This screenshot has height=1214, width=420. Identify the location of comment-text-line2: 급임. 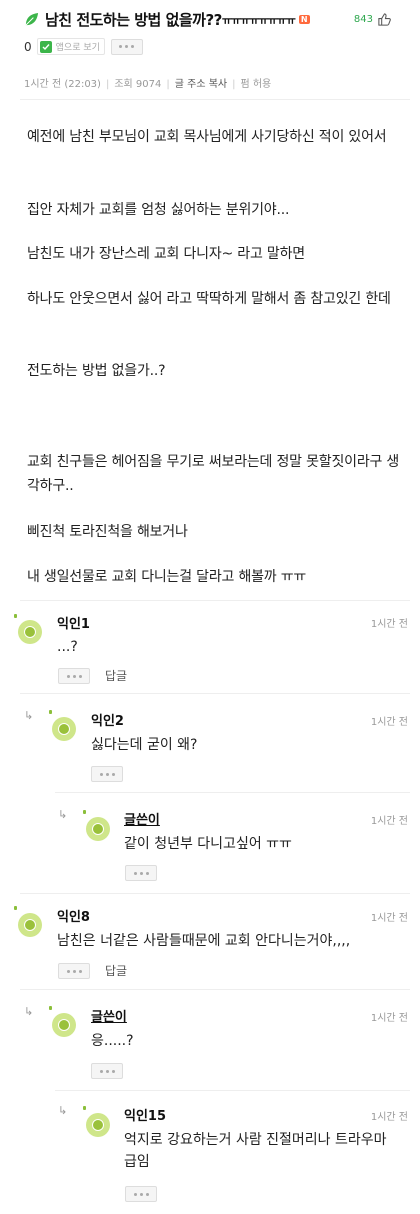
(137, 1162).